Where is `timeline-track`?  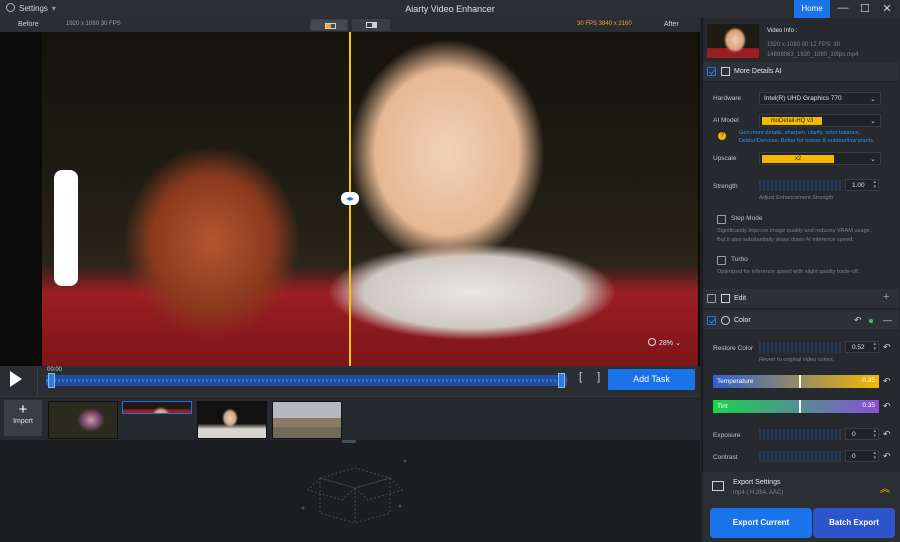
timeline-track is located at coordinates (306, 380).